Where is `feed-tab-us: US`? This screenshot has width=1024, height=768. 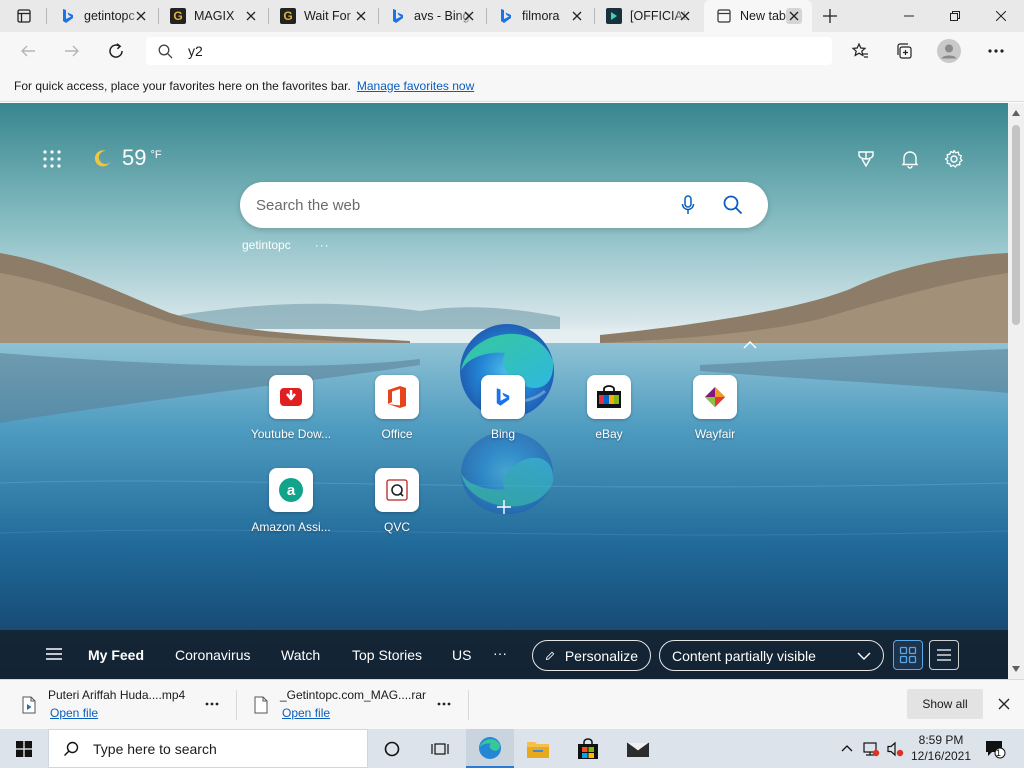
feed-tab-us: US is located at coordinates (461, 655).